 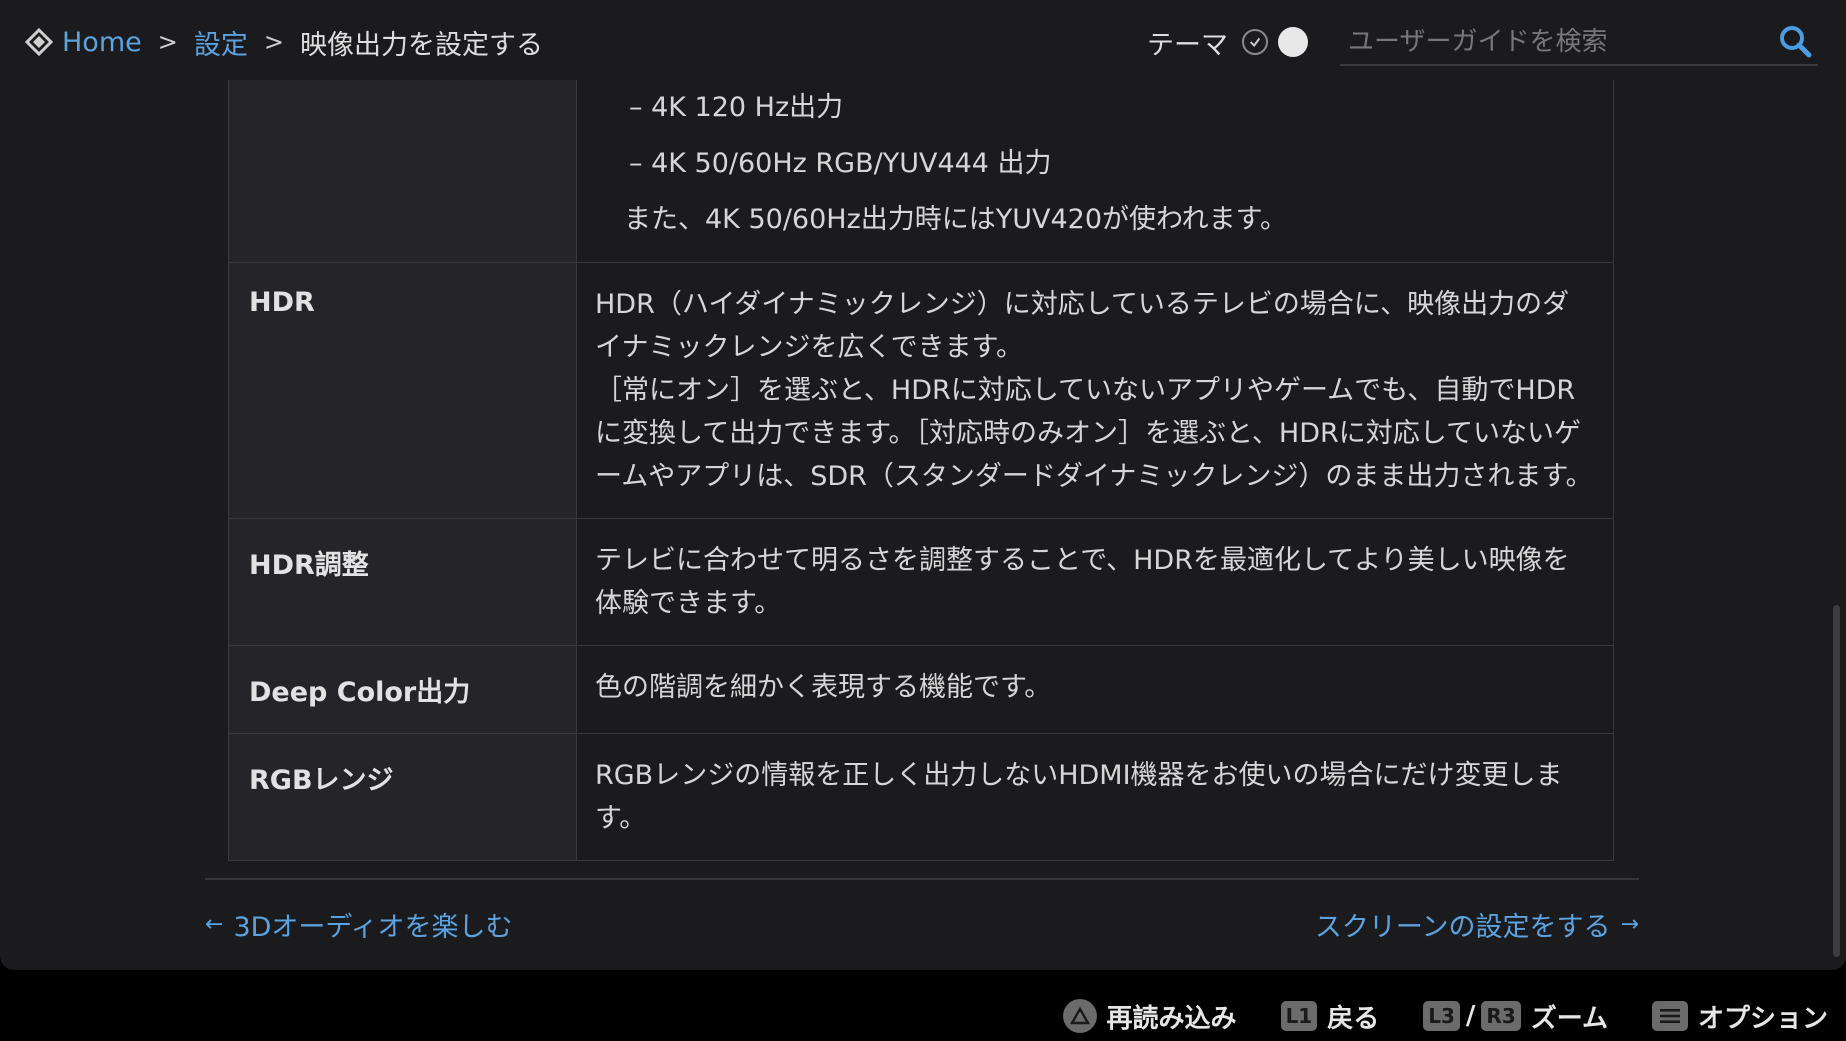 What do you see at coordinates (403, 165) in the screenshot?
I see `table-header-cell` at bounding box center [403, 165].